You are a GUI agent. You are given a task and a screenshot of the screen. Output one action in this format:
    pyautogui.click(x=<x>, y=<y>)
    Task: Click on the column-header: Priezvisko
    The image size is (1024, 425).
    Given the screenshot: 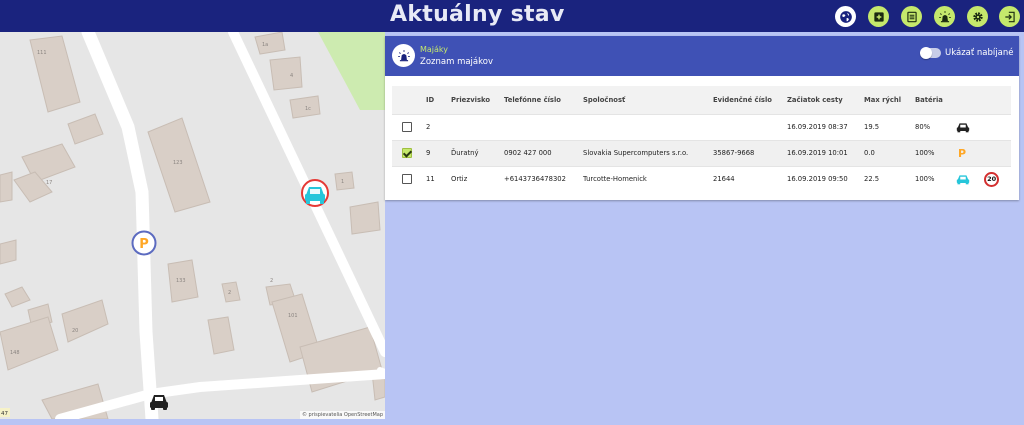 What is the action you would take?
    pyautogui.click(x=477, y=100)
    